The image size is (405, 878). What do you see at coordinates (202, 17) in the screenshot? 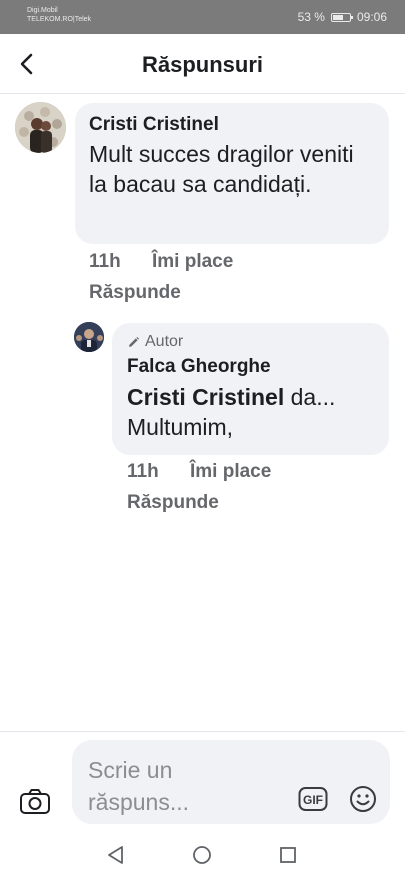
I see `status-bar: Digi.Mobil TELEKOM.RO|Telek 53 % 09:06` at bounding box center [202, 17].